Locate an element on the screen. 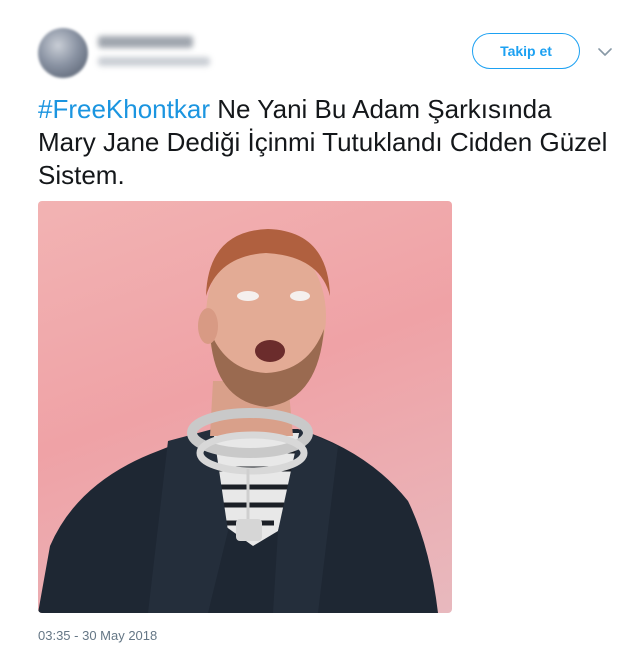 Image resolution: width=640 pixels, height=661 pixels. chevron-down-icon is located at coordinates (605, 51).